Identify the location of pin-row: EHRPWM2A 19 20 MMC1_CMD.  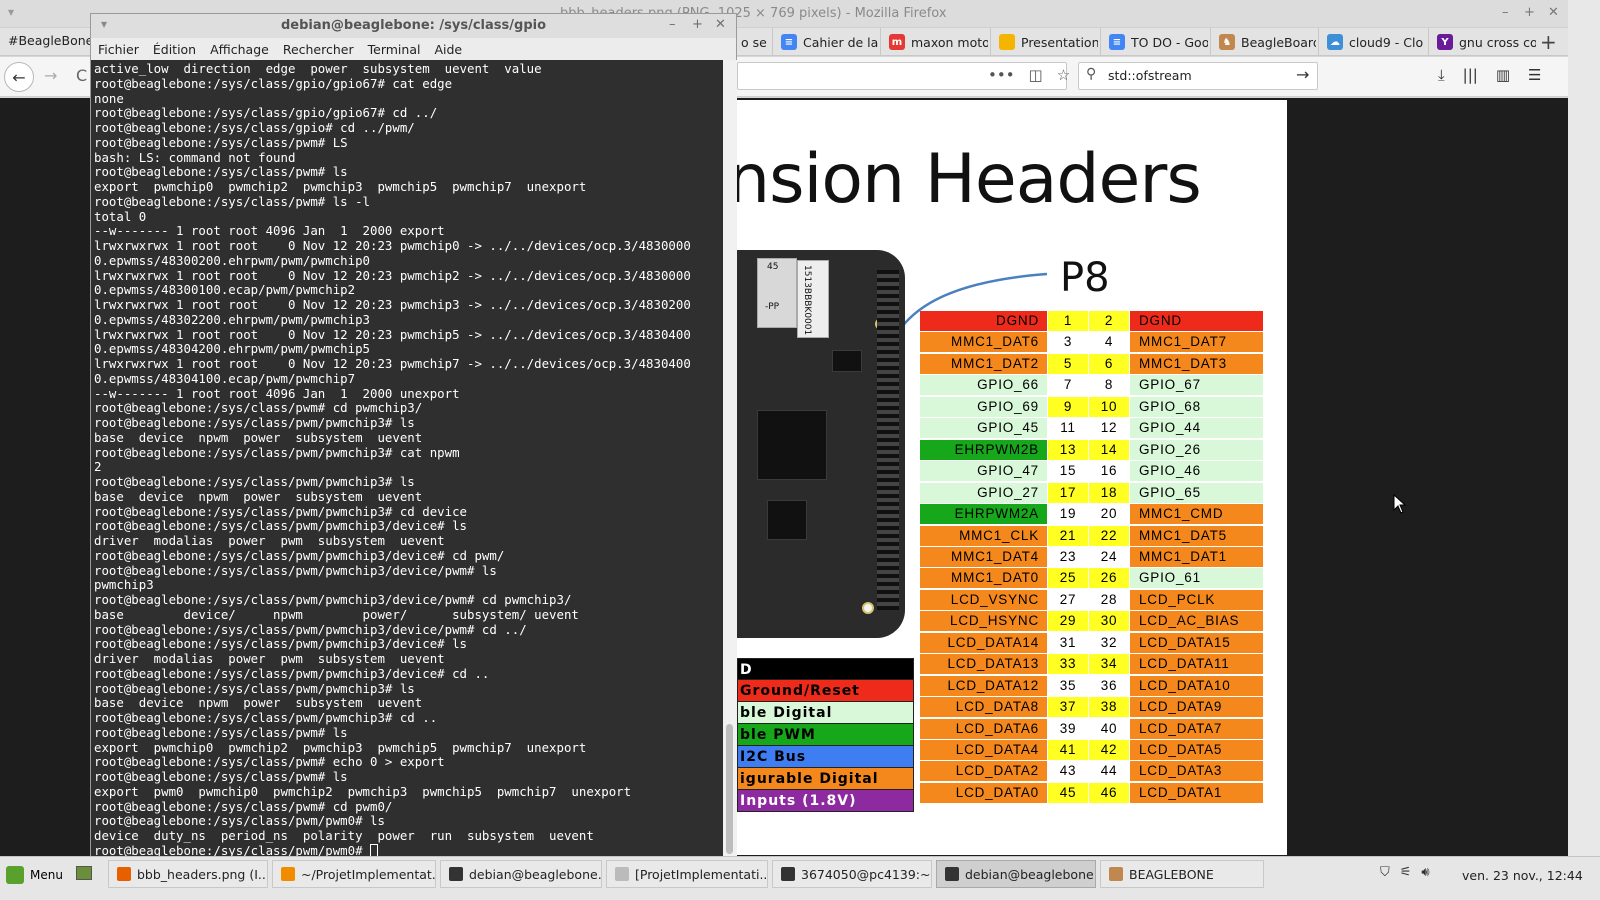
(1091, 514).